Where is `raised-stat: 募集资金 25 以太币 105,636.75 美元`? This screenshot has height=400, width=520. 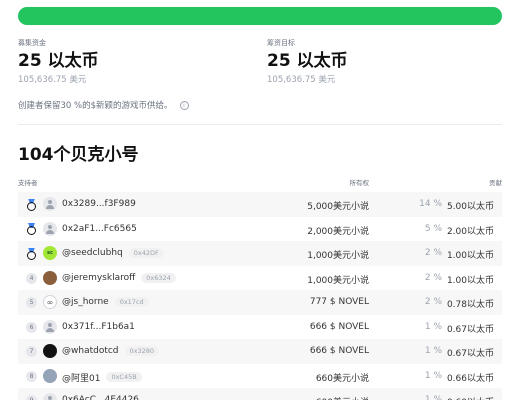
raised-stat: 募集资金 25 以太币 105,636.75 美元 is located at coordinates (58, 61).